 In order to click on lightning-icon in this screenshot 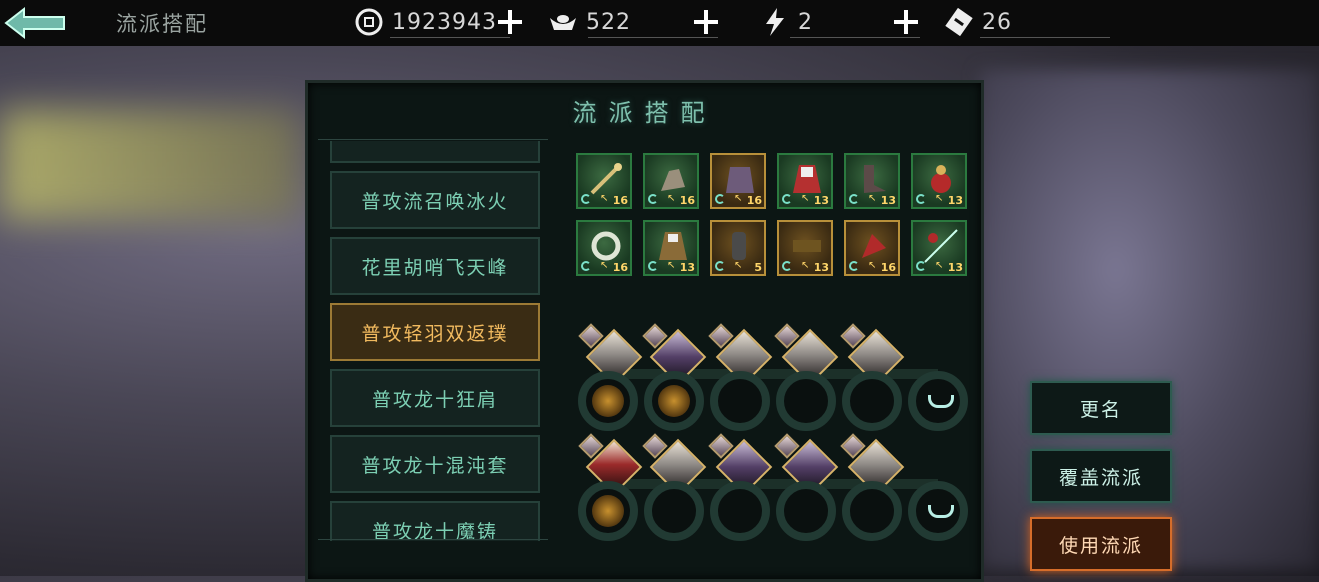, I will do `click(775, 22)`.